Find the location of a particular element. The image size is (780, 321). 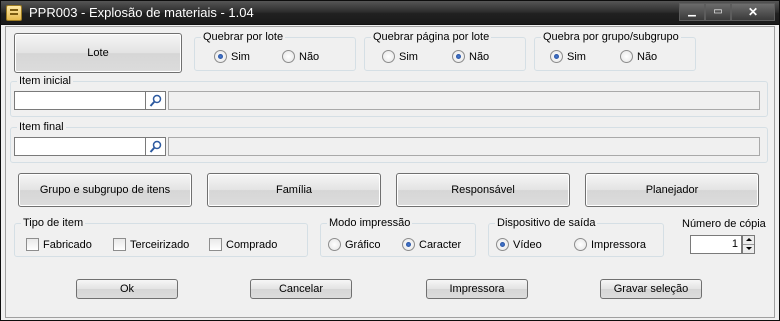

quebrar-pagina-sim-option: Sim is located at coordinates (400, 56).